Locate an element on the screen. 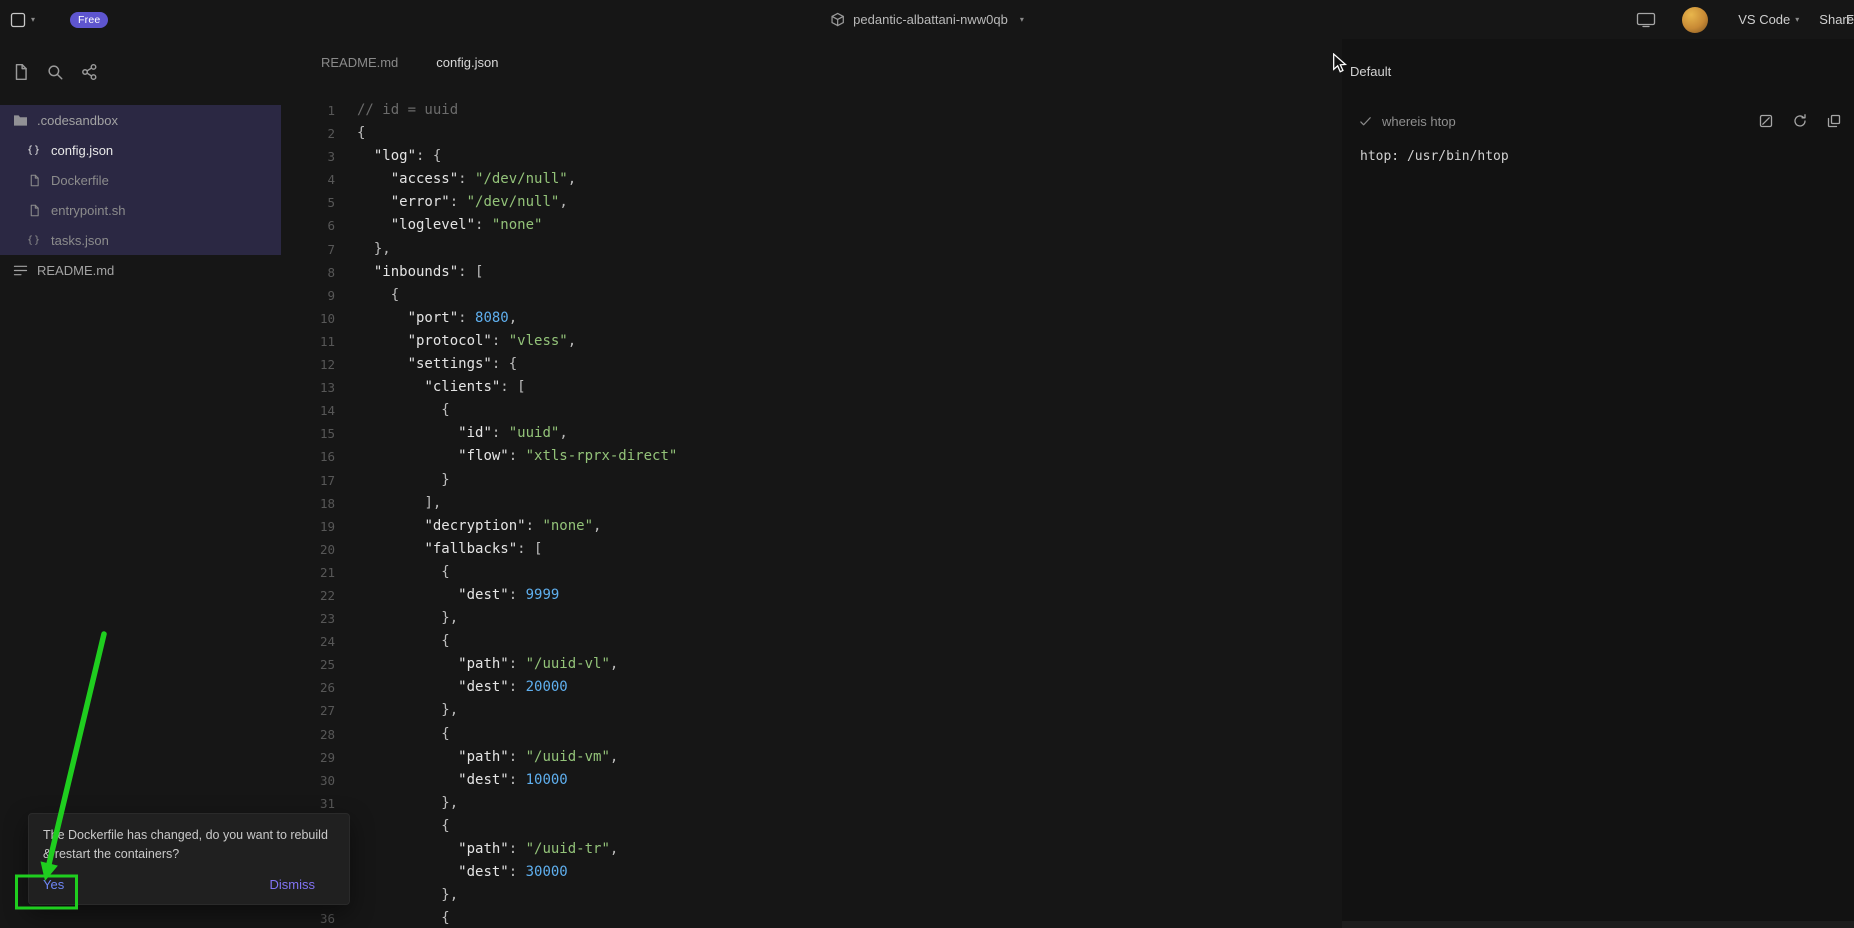 Image resolution: width=1854 pixels, height=928 pixels. code-line: 10 "port": 8080, is located at coordinates (811, 318).